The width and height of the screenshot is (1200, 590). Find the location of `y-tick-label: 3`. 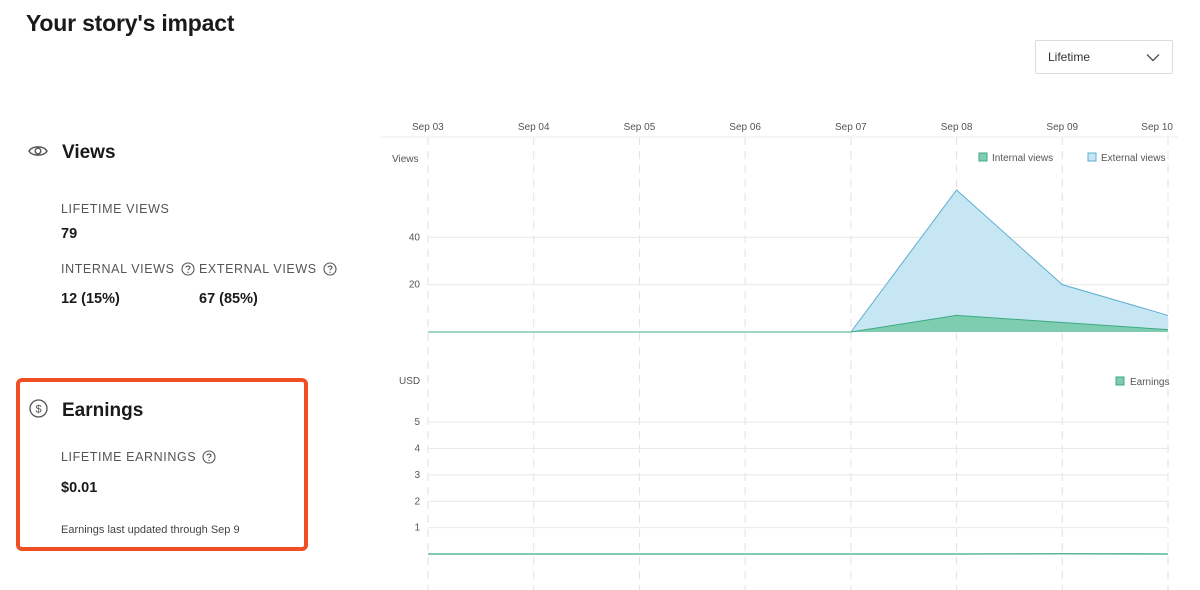

y-tick-label: 3 is located at coordinates (417, 475).